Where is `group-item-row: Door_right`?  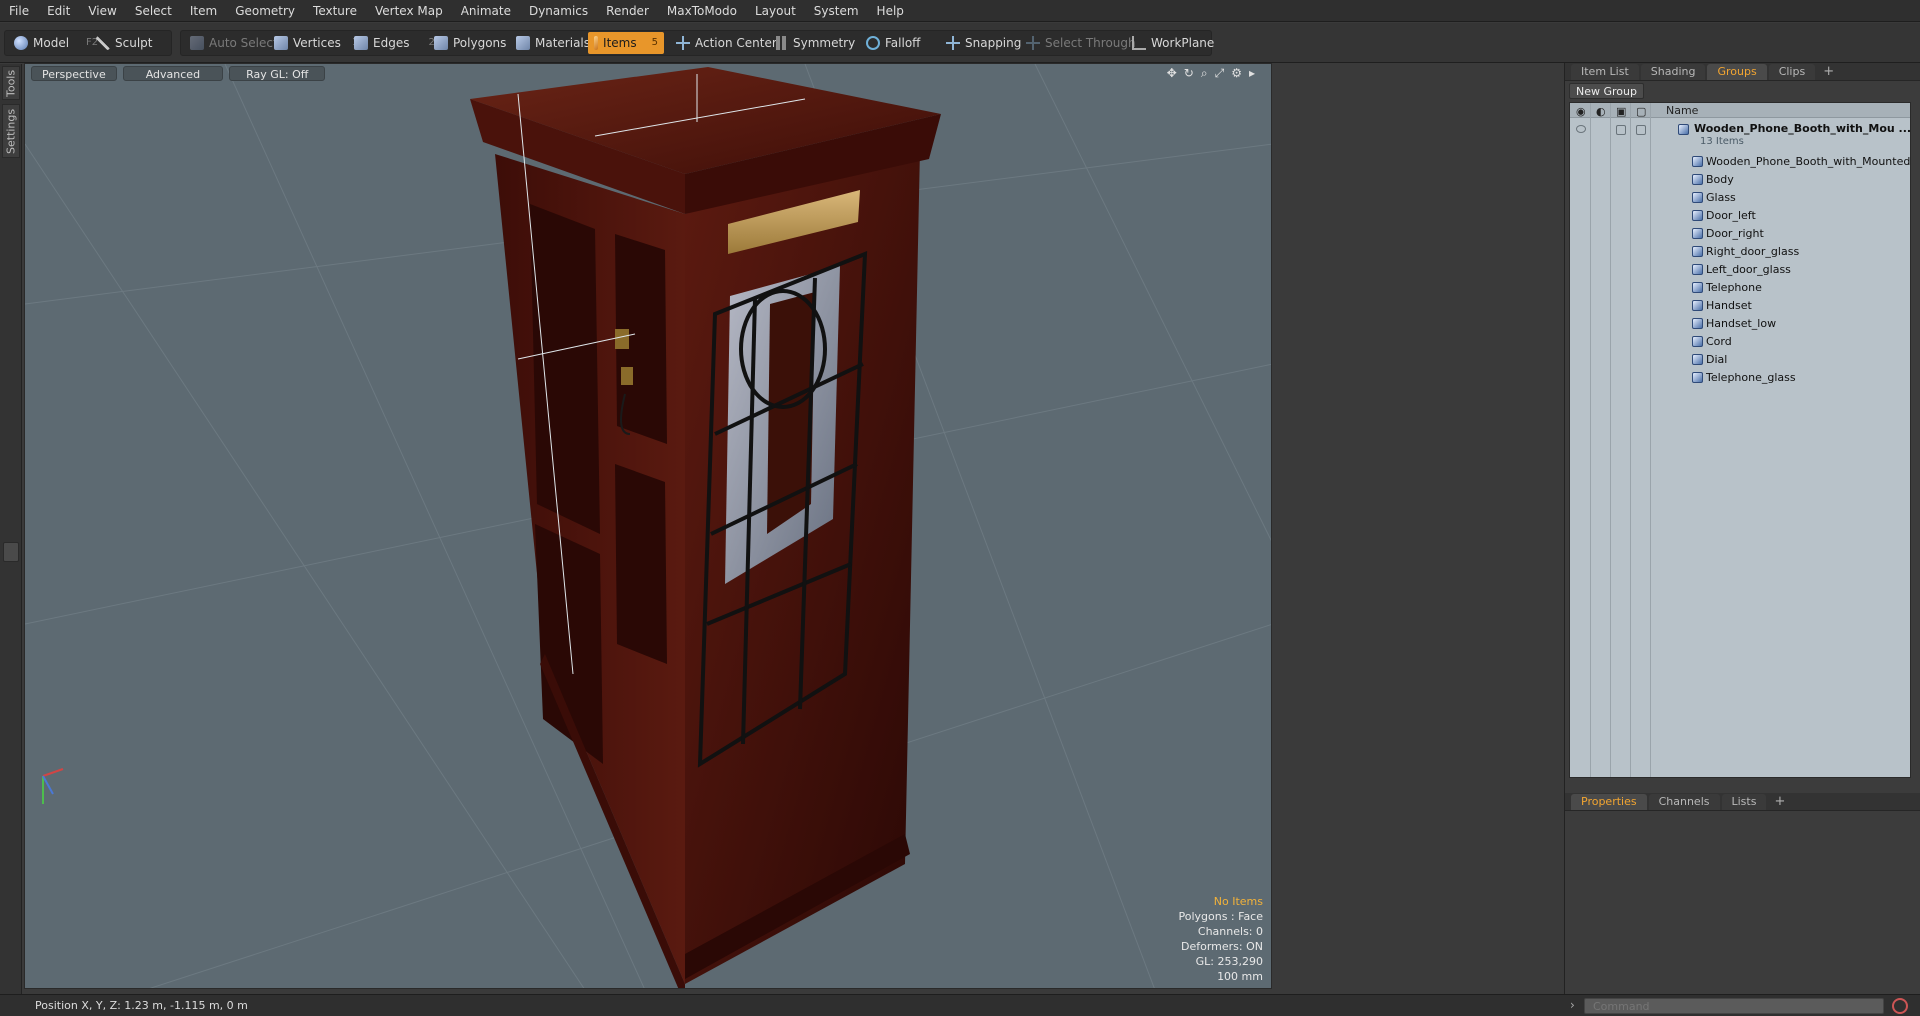 group-item-row: Door_right is located at coordinates (1740, 234).